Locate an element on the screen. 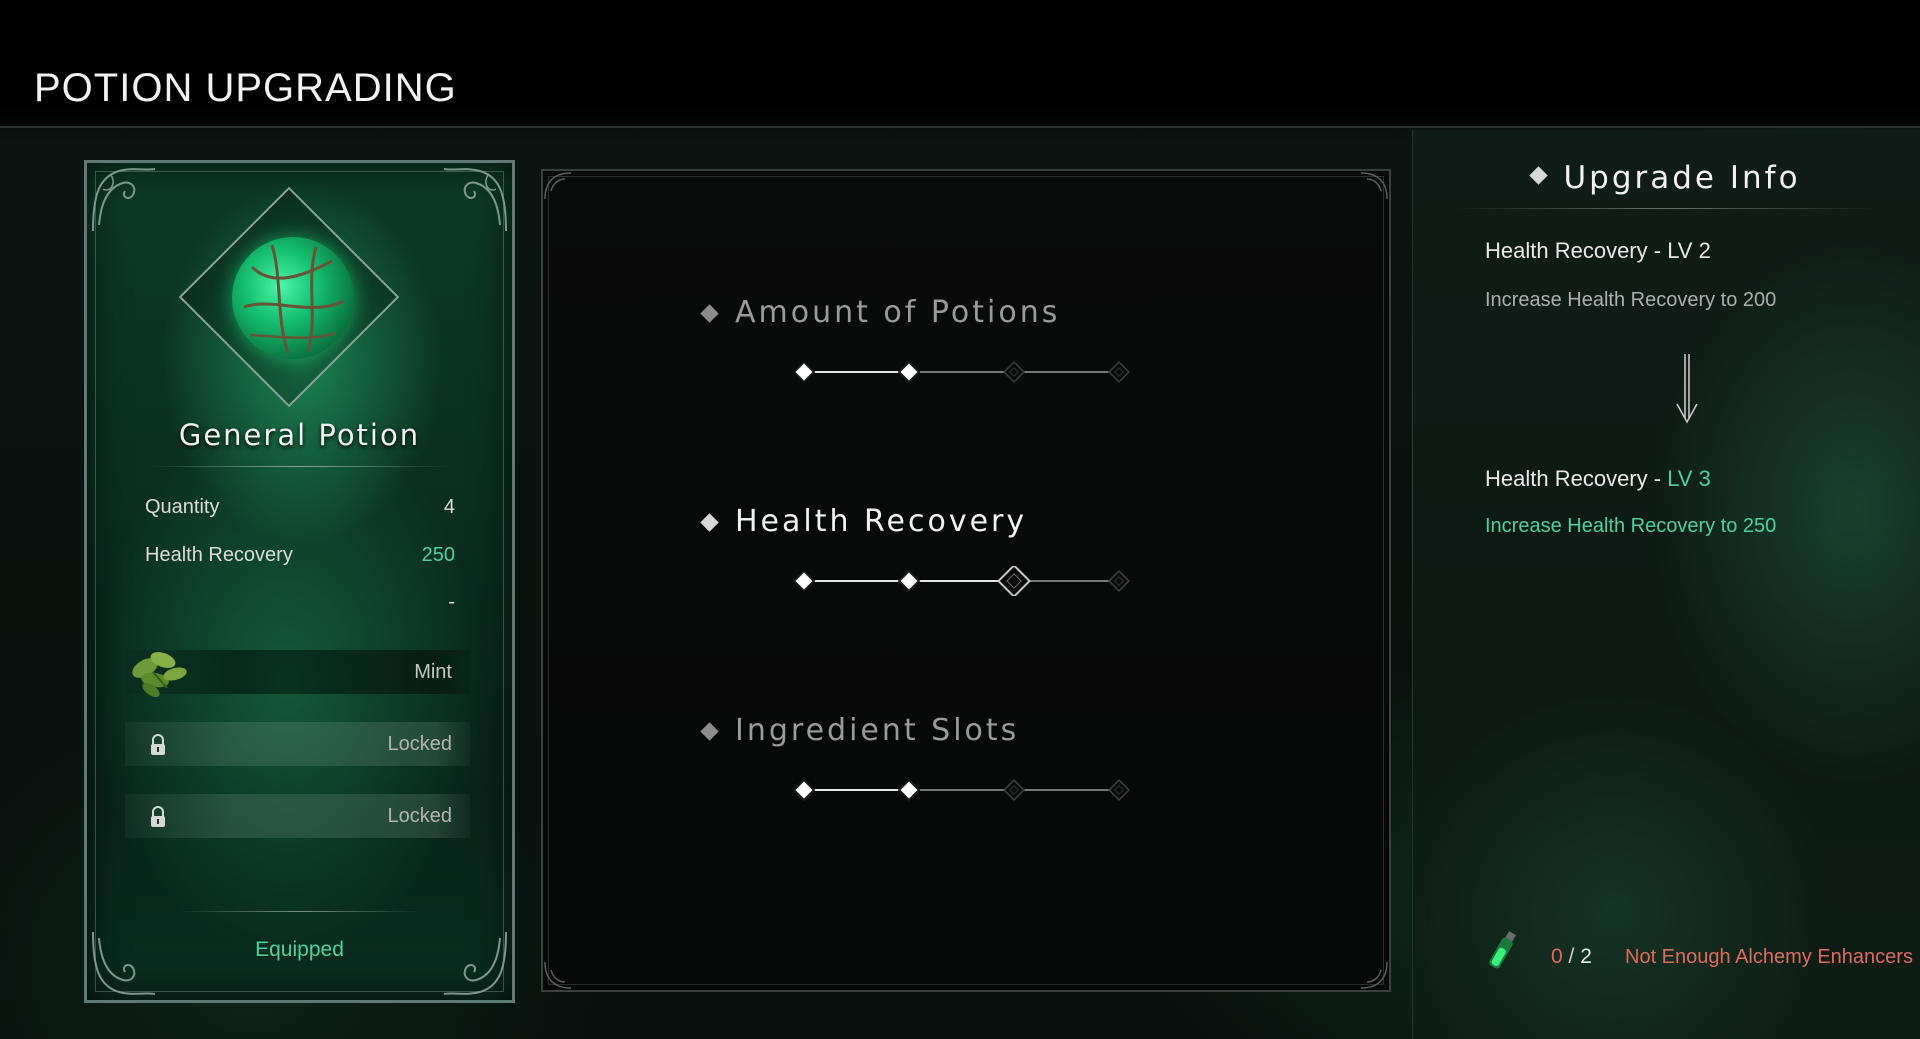 Image resolution: width=1920 pixels, height=1039 pixels. stat-label: Health Recovery is located at coordinates (219, 555).